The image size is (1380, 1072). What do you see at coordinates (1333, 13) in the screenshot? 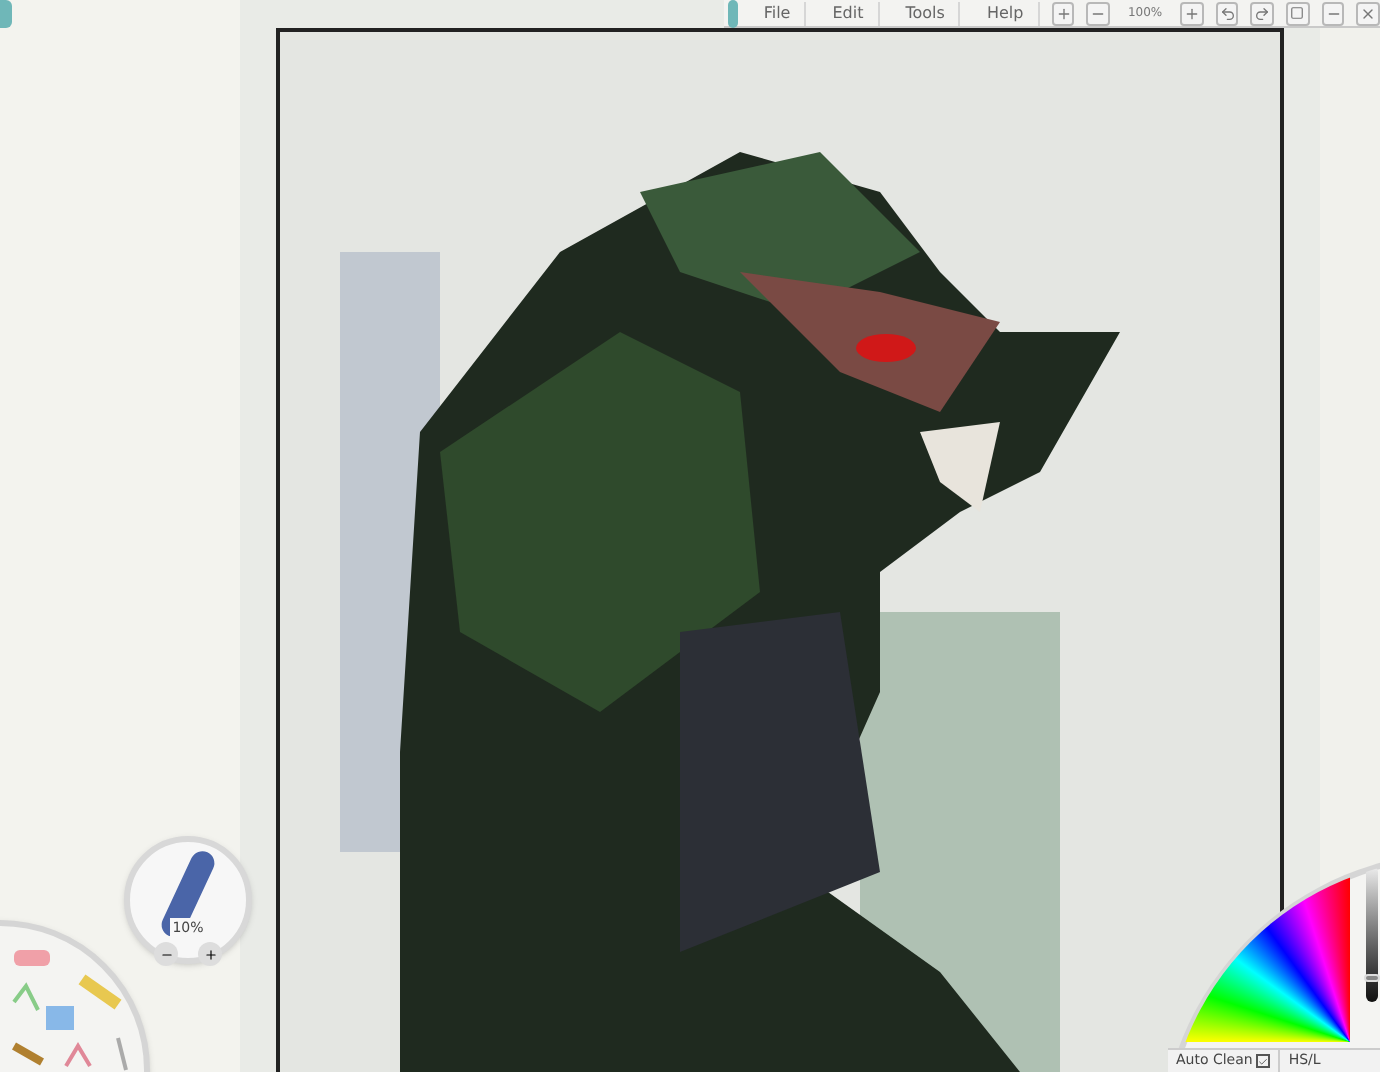
I see `minimize-button` at bounding box center [1333, 13].